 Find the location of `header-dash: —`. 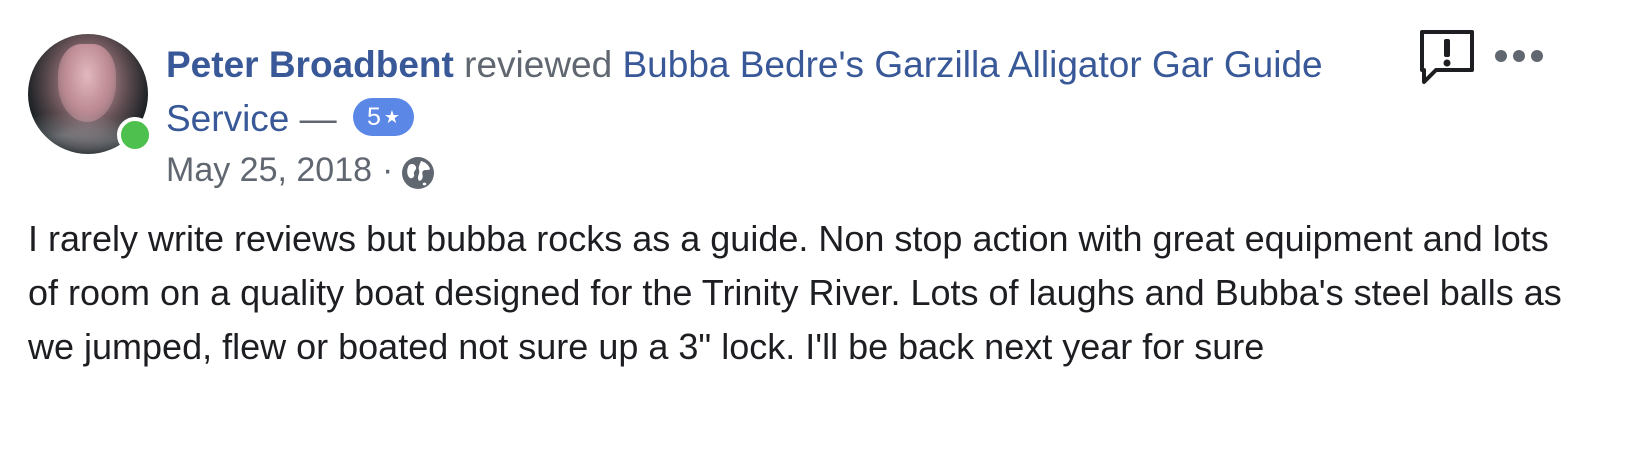

header-dash: — is located at coordinates (318, 118).